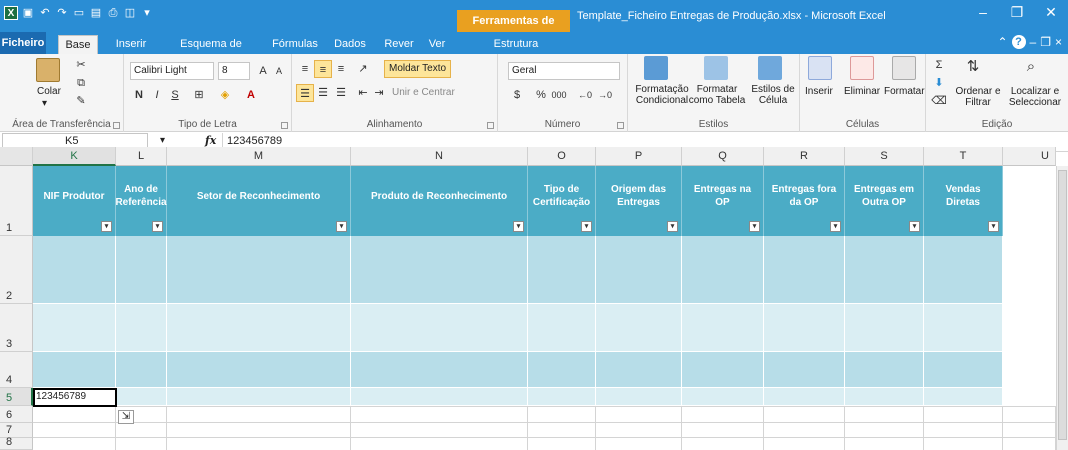  Describe the element at coordinates (28, 13) in the screenshot. I see `save-icon: ▣` at that location.